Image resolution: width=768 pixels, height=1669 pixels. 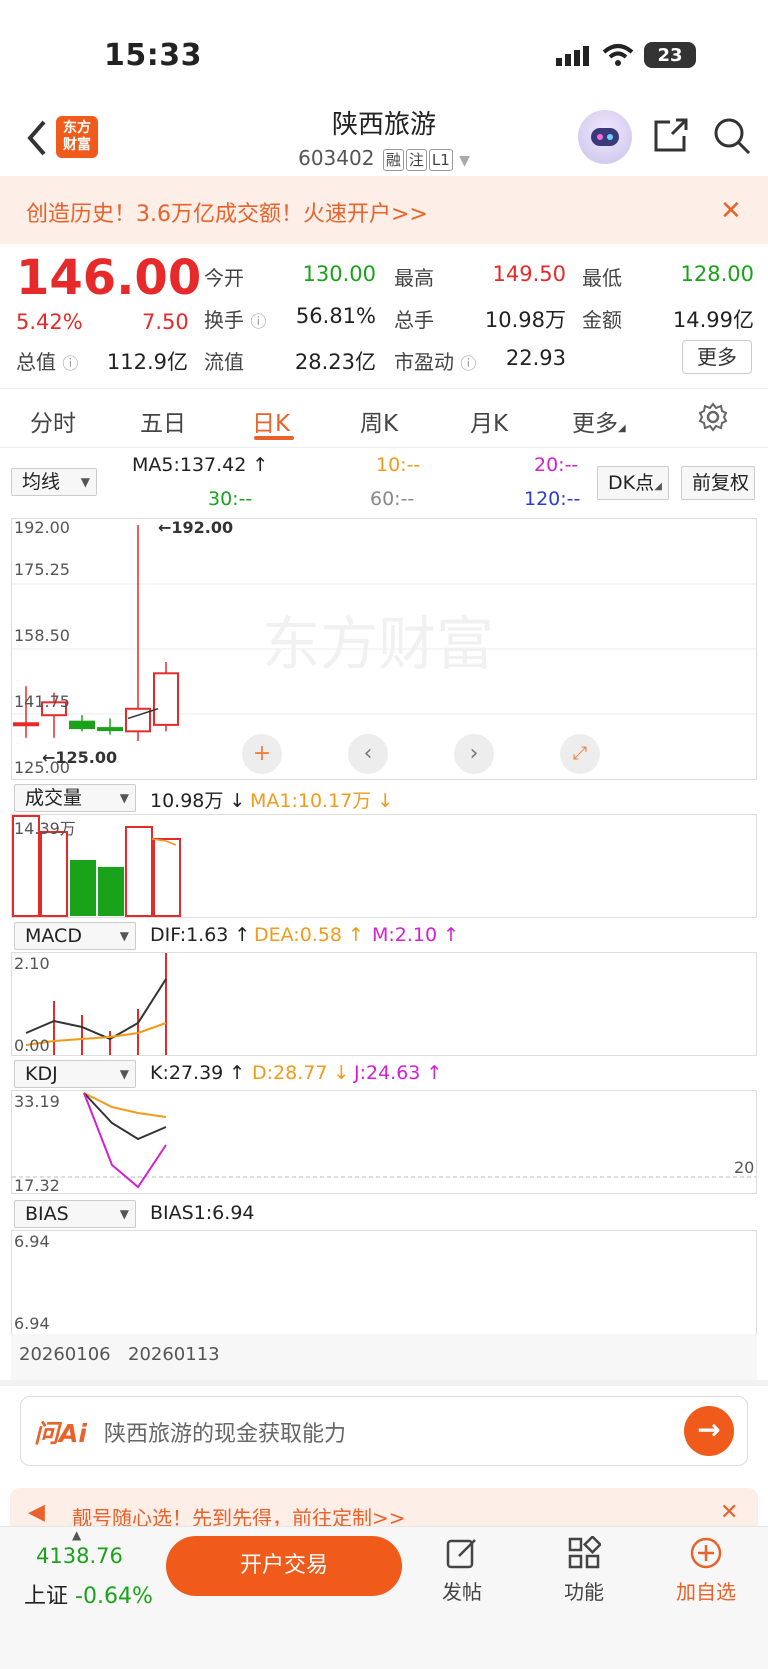 I want to click on kdj-d: D:28.77 ↓, so click(x=301, y=1073).